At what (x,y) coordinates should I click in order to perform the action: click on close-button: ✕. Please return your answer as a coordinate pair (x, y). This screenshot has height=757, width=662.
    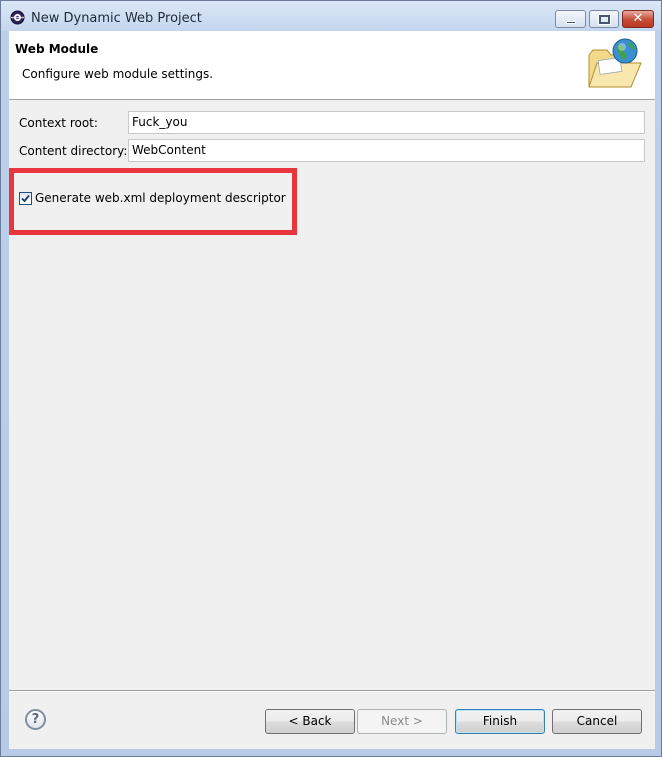
    Looking at the image, I should click on (638, 19).